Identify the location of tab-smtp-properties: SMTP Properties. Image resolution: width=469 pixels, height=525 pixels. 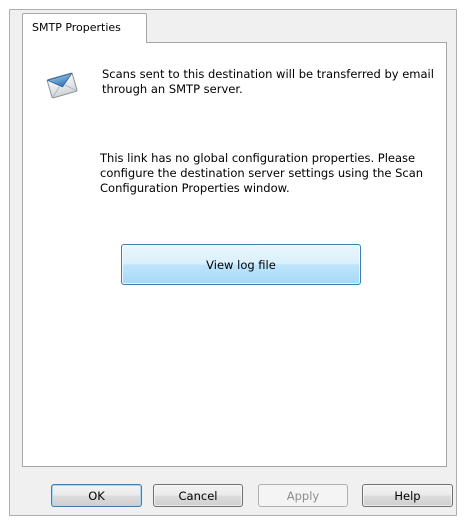
(84, 28).